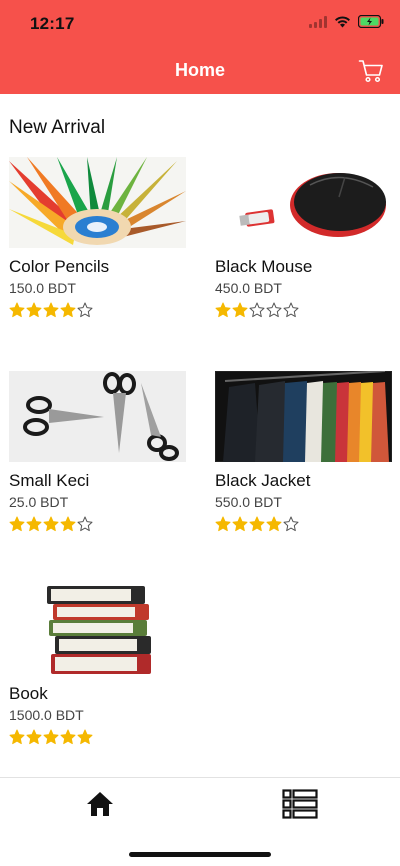 The height and width of the screenshot is (866, 400). Describe the element at coordinates (371, 21) in the screenshot. I see `battery-icon` at that location.